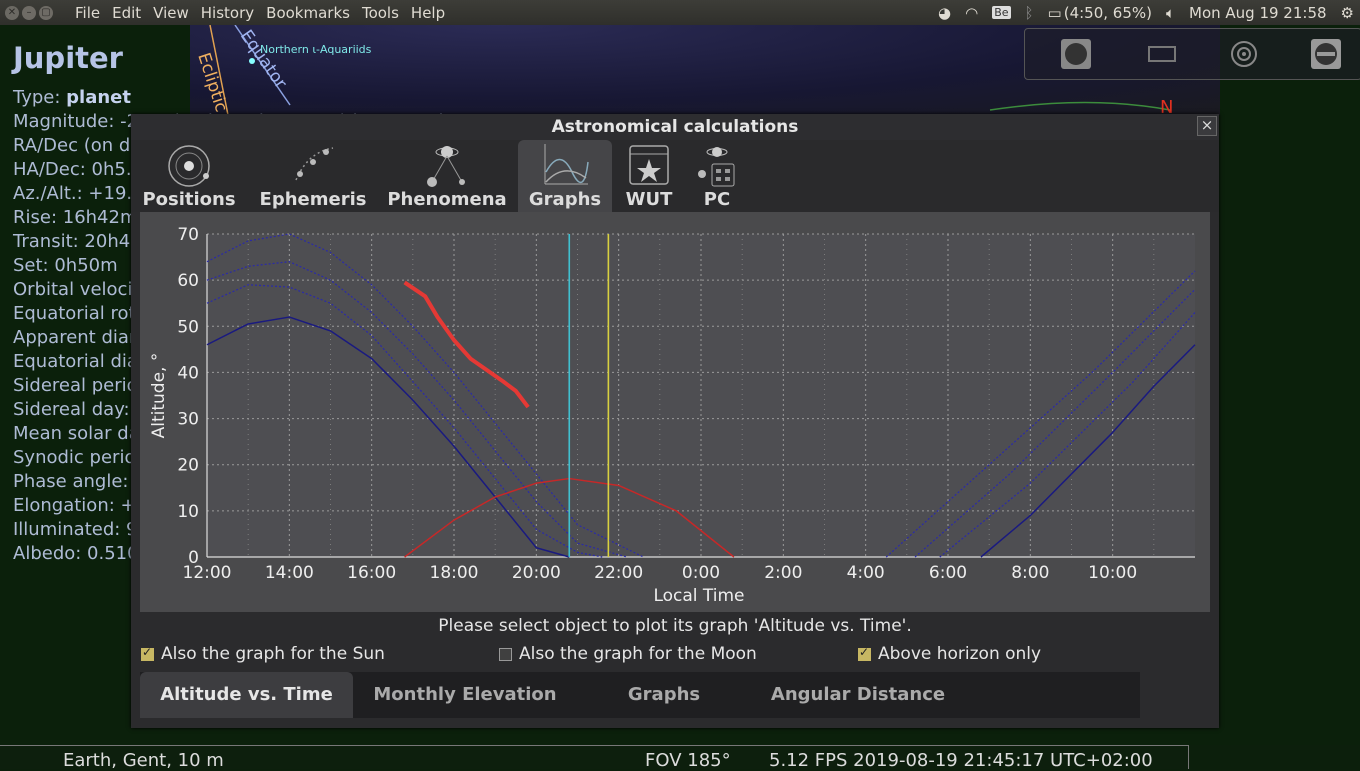 The height and width of the screenshot is (771, 1360). I want to click on x-tick-label: 2:00, so click(783, 573).